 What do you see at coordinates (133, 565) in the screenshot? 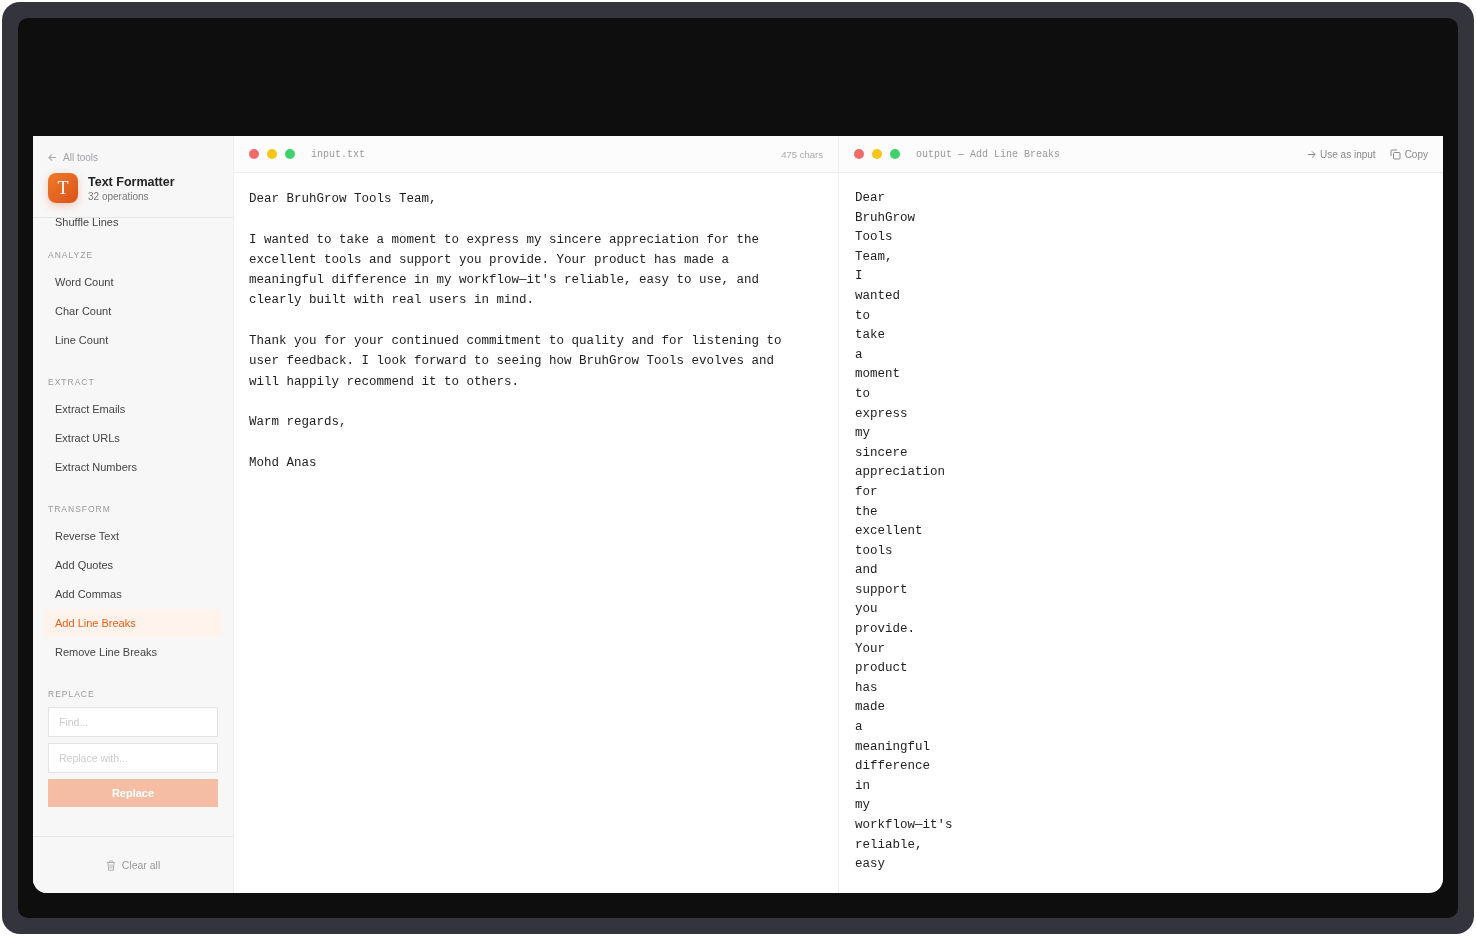
I see `sidebar-item: Add Quotes` at bounding box center [133, 565].